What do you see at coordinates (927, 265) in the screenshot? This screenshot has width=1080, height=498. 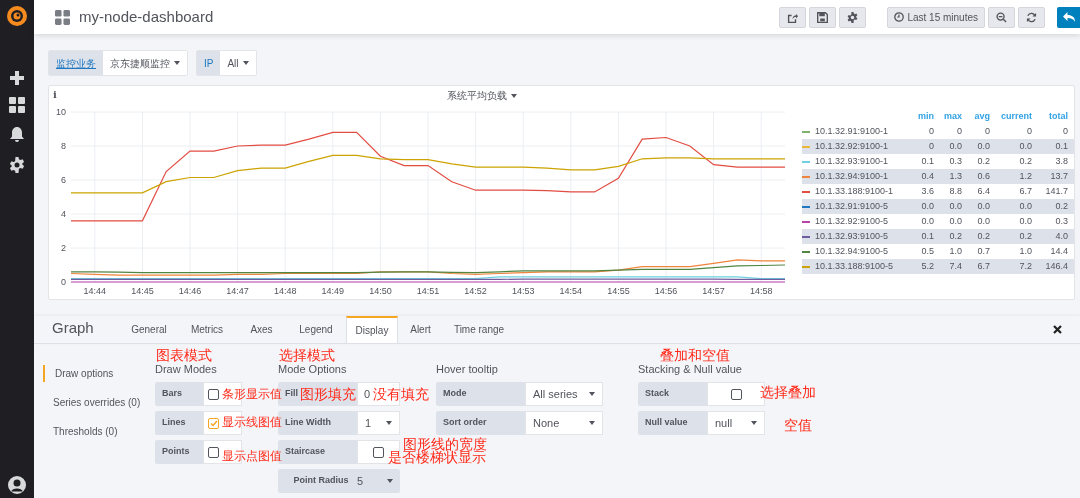 I see `legend-value: 5.2` at bounding box center [927, 265].